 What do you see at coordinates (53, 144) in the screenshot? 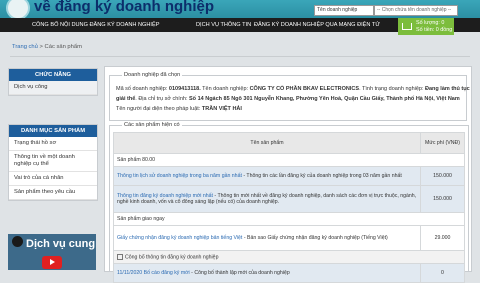
I see `sidebar-item-file-status: Trạng thái hồ sơ` at bounding box center [53, 144].